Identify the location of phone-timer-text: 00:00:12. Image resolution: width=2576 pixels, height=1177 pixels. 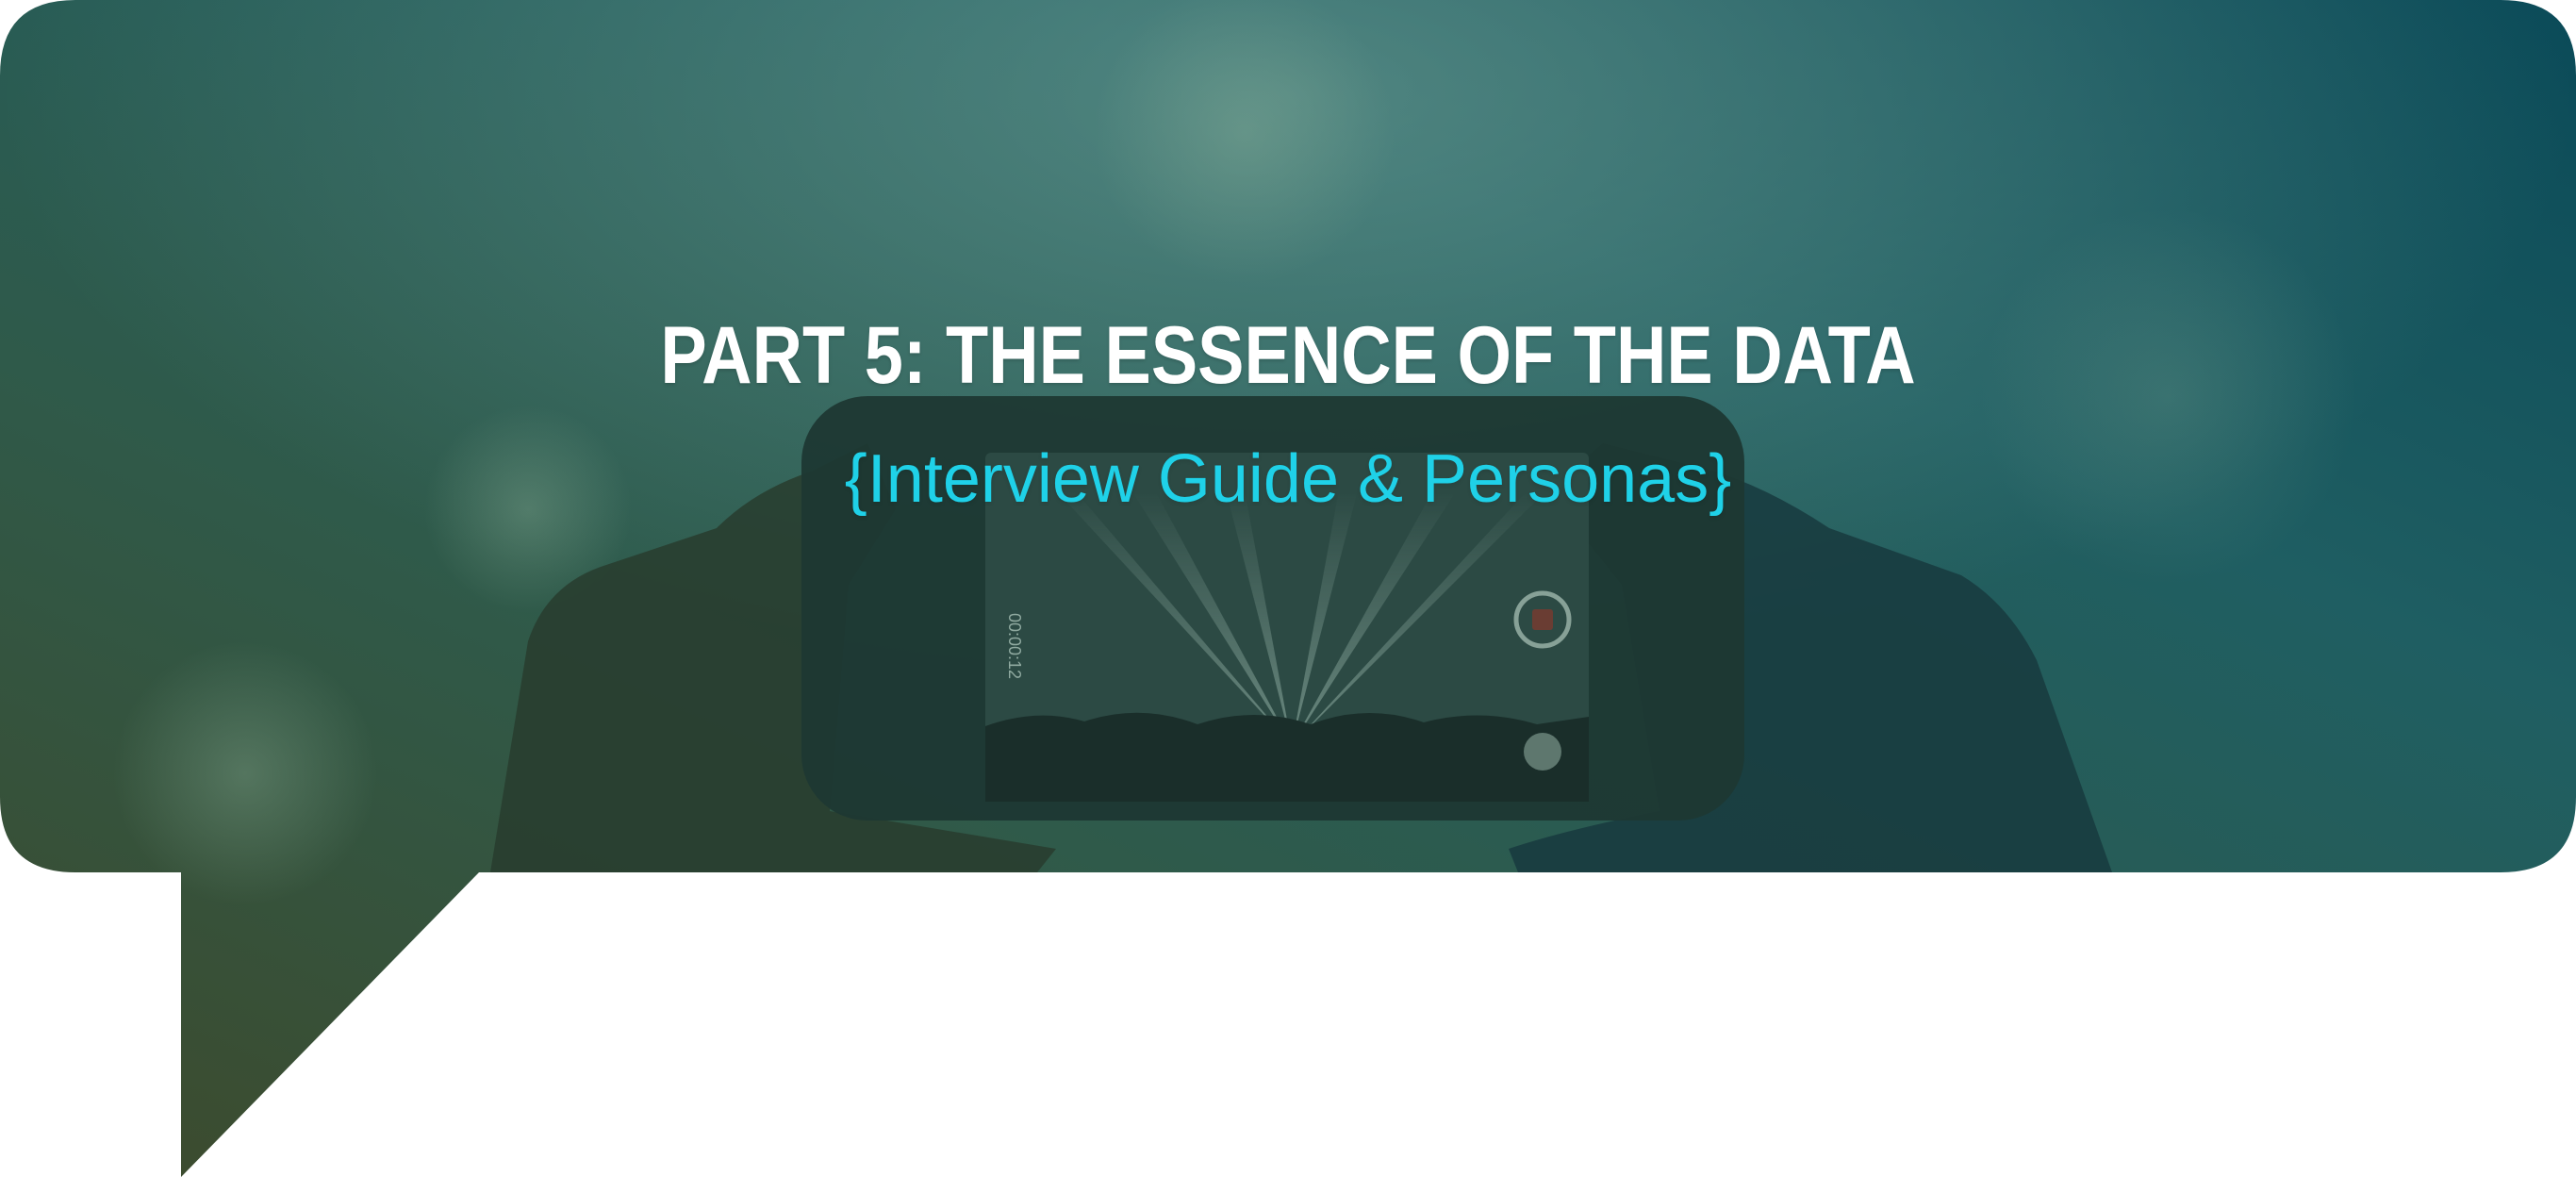
(1014, 646).